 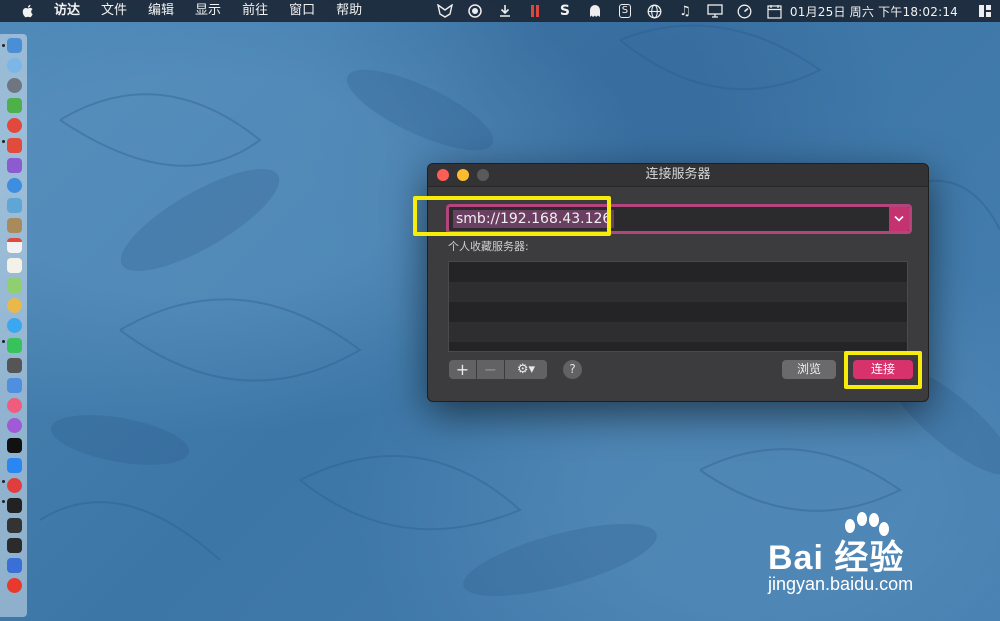 What do you see at coordinates (475, 11) in the screenshot?
I see `record-icon` at bounding box center [475, 11].